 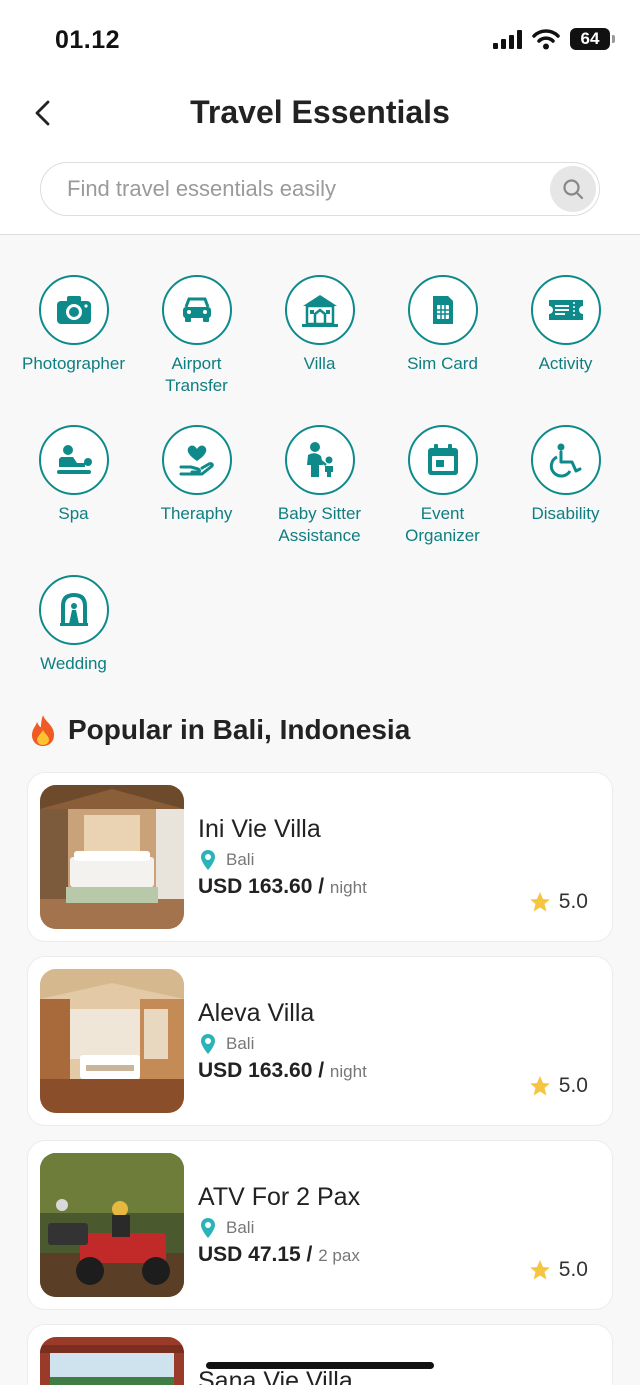 What do you see at coordinates (320, 40) in the screenshot?
I see `status-bar: 01.12 64` at bounding box center [320, 40].